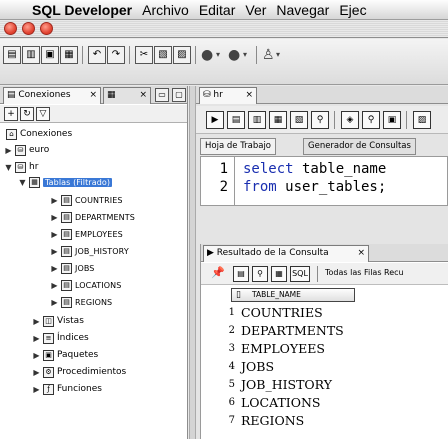  I want to click on tree-connection-euro: ▶ ⛁ euro, so click(26, 150).